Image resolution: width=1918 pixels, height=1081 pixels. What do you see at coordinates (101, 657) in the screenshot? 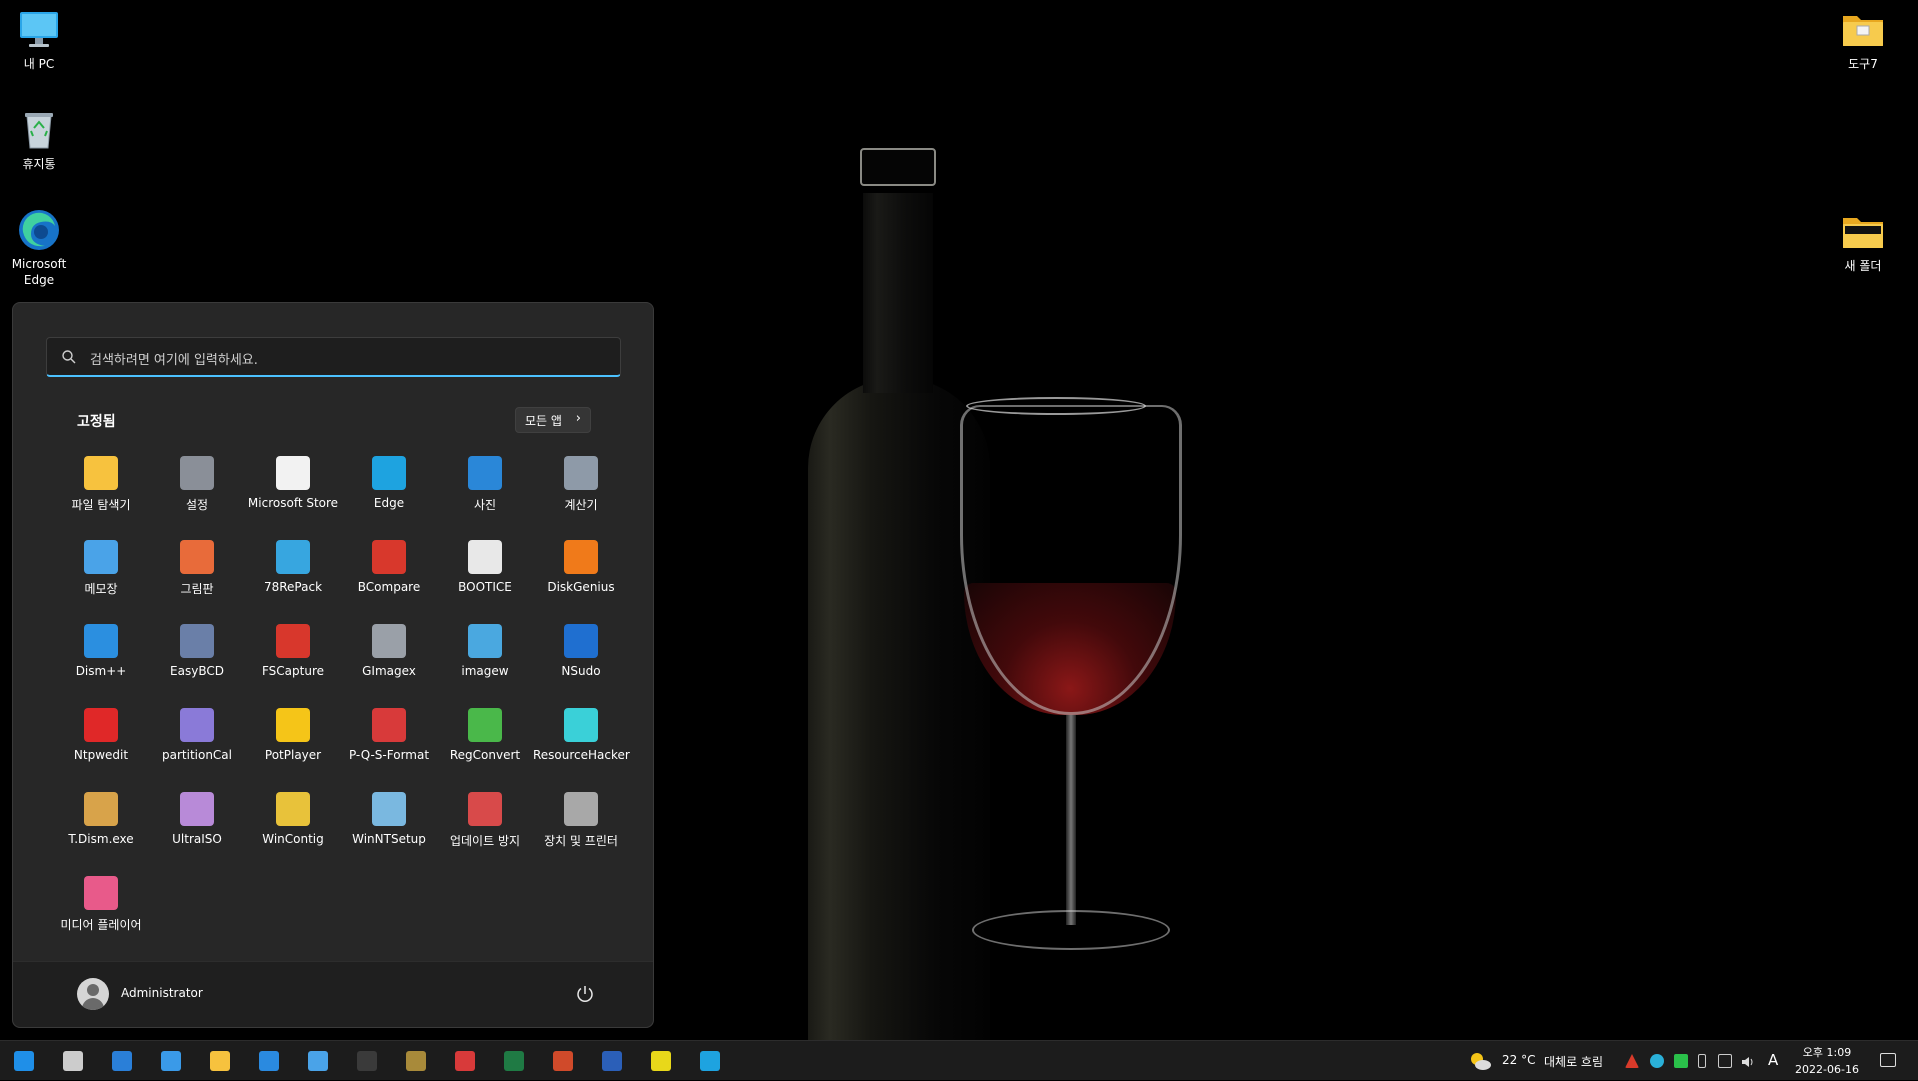
I see `pinned-app: Dism++` at bounding box center [101, 657].